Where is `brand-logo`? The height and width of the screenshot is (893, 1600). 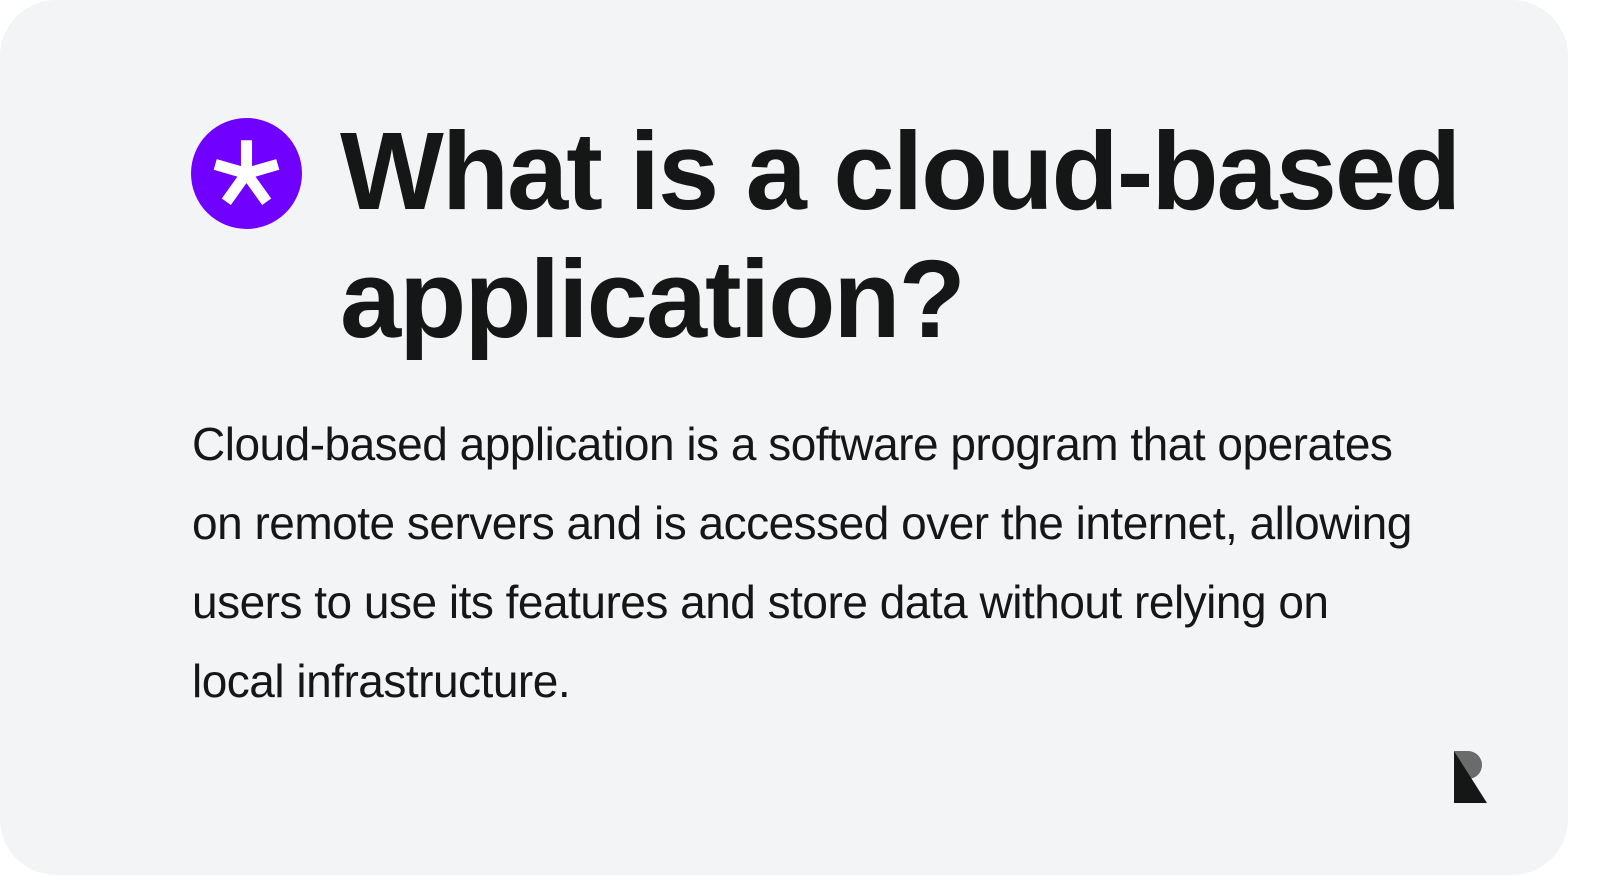 brand-logo is located at coordinates (1470, 777).